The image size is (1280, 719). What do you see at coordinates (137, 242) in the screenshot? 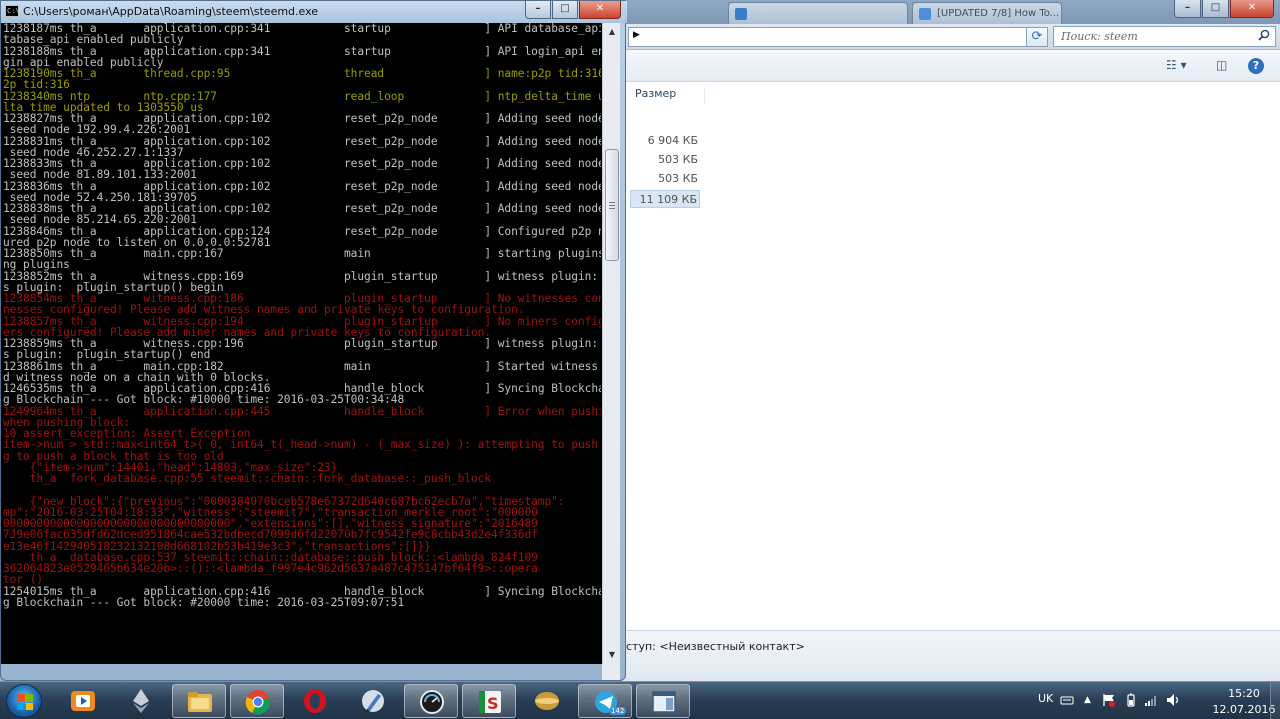
I see `console-line: ured p2p node to listen on 0.0.0.0:52781` at bounding box center [137, 242].